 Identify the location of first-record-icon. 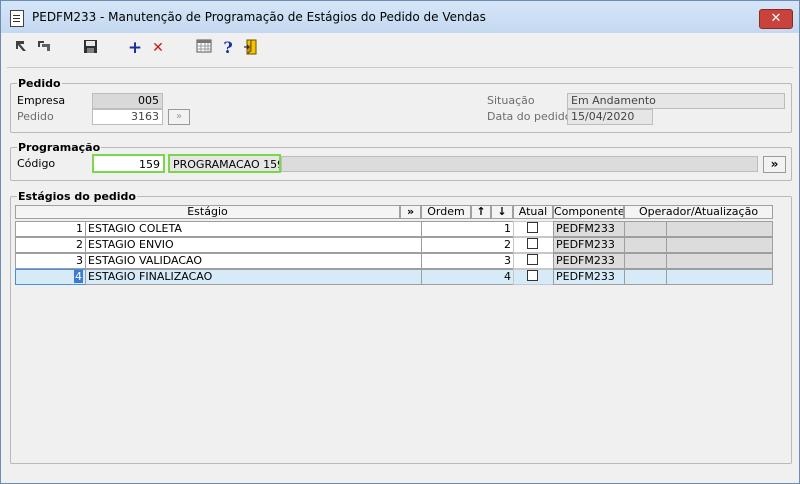
(21, 48).